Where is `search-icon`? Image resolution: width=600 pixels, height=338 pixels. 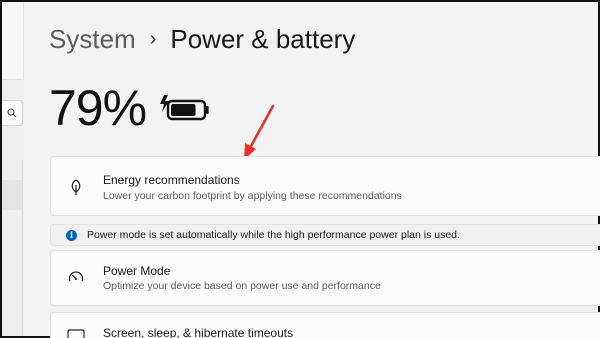 search-icon is located at coordinates (12, 113).